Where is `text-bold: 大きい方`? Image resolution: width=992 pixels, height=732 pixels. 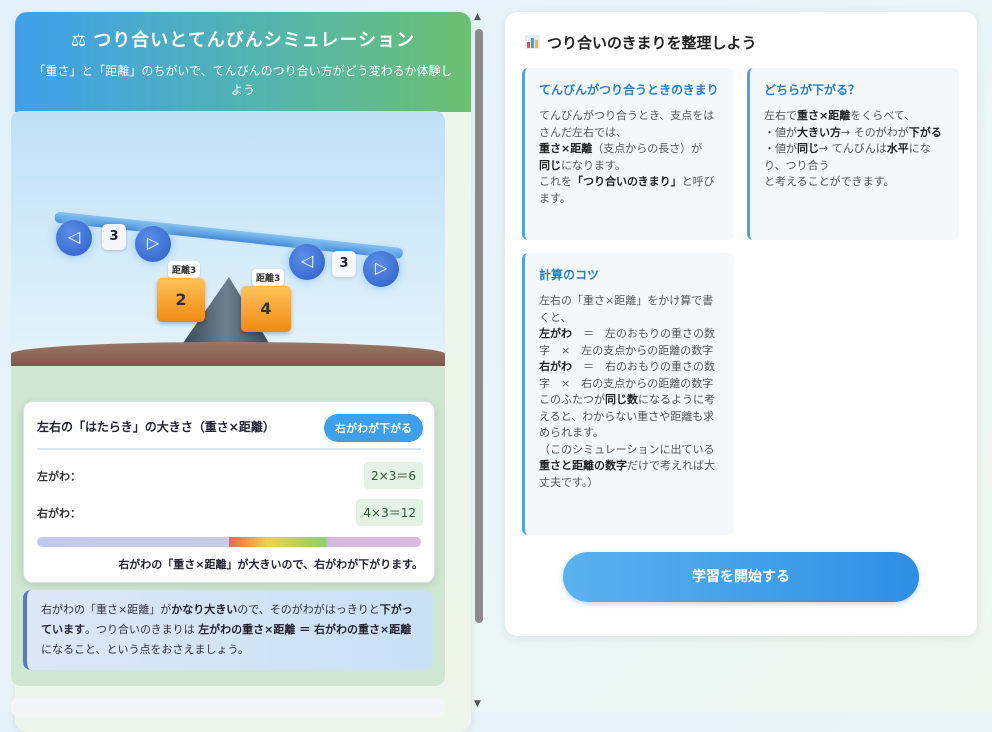
text-bold: 大きい方 is located at coordinates (819, 132).